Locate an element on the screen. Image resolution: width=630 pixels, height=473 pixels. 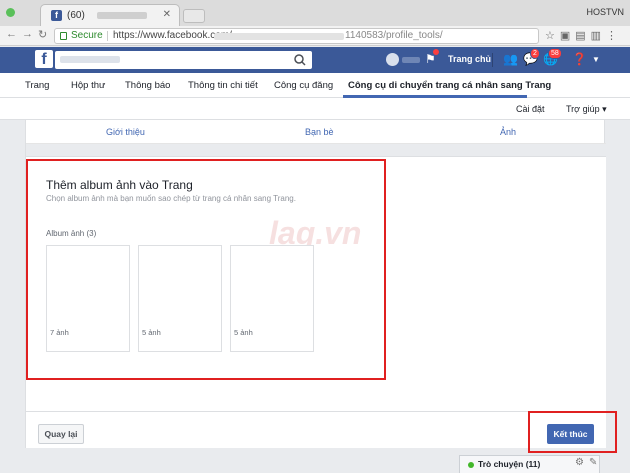
section-tabs: Giới thiệu Bạn bè Ảnh is located at coordinates (316, 132).